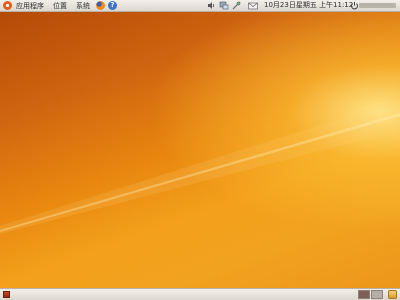  What do you see at coordinates (83, 6) in the screenshot?
I see `menu-system: 系统` at bounding box center [83, 6].